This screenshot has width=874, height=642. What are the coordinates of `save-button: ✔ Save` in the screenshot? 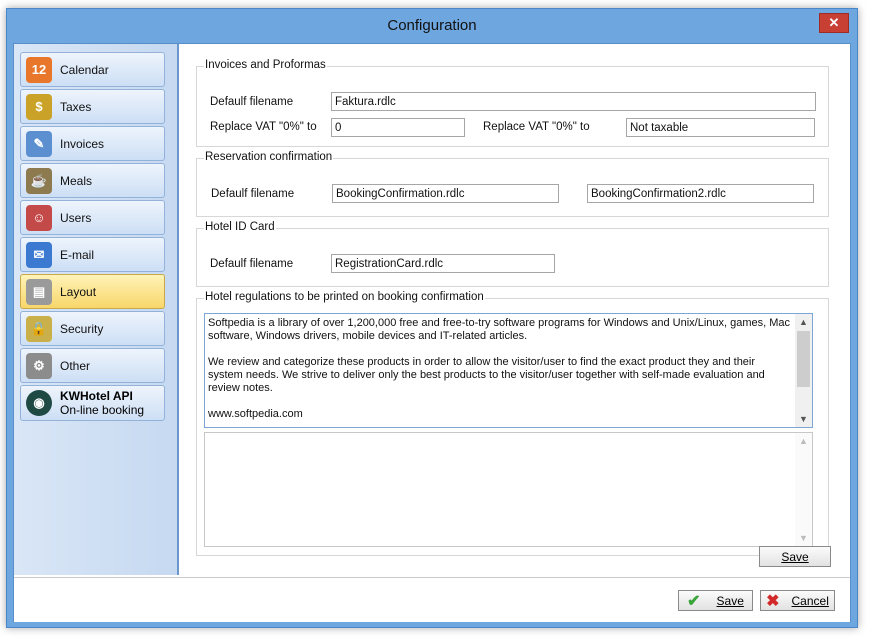 It's located at (715, 600).